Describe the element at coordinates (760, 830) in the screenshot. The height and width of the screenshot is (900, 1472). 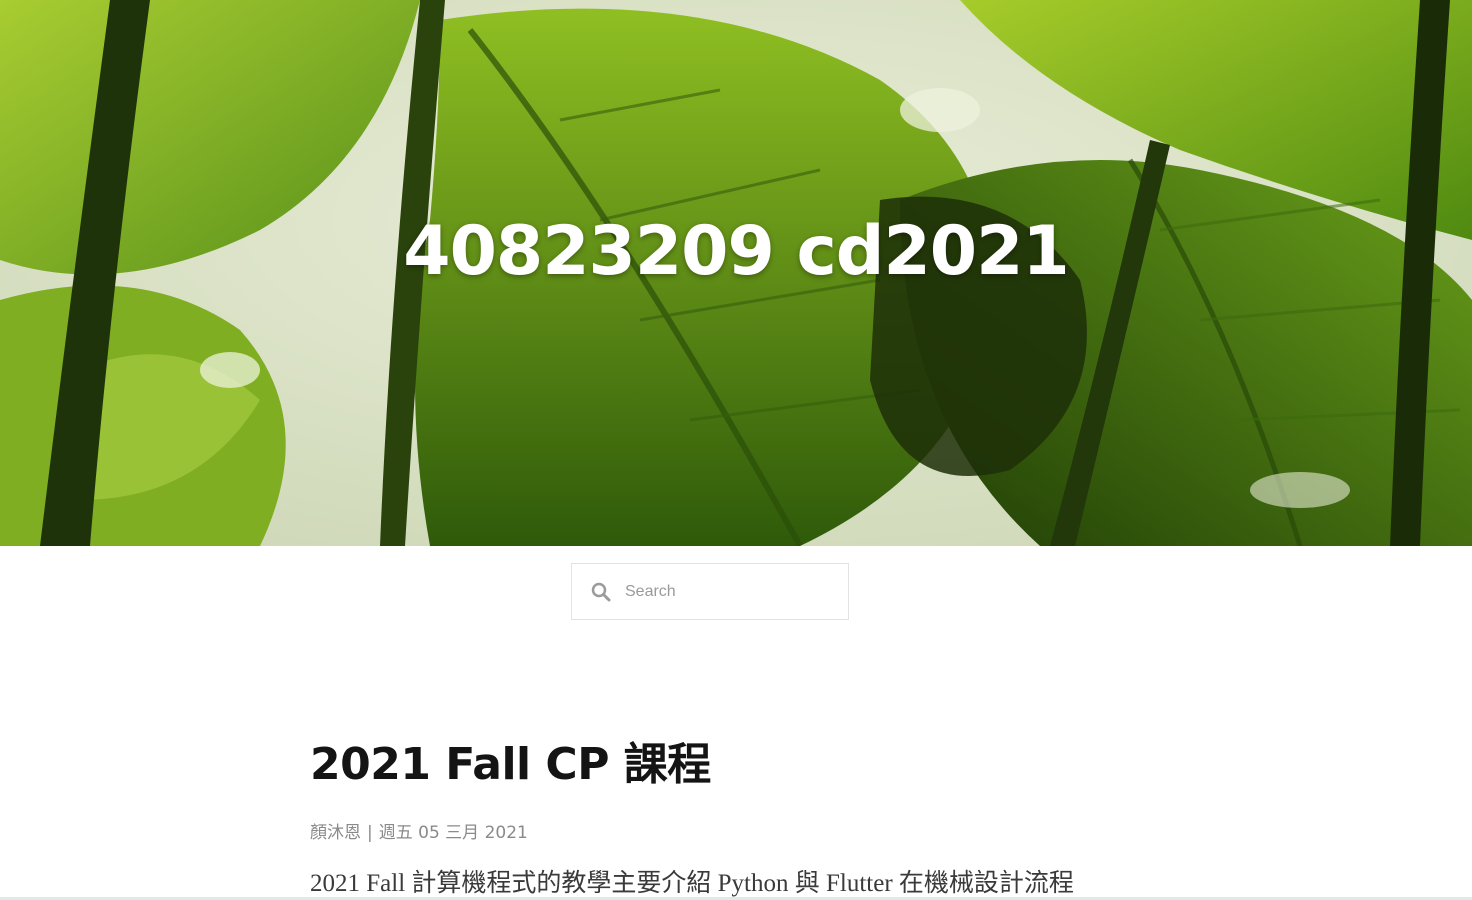
I see `post-meta: 顏沐恩 | 週五 05 三月 2021` at that location.